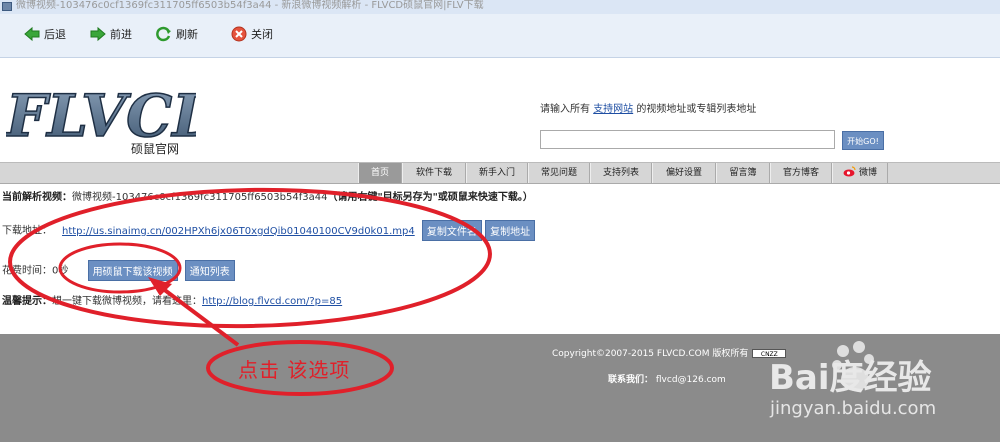  I want to click on tip-text: 想一键下载微博视频，请看这里：, so click(127, 301).